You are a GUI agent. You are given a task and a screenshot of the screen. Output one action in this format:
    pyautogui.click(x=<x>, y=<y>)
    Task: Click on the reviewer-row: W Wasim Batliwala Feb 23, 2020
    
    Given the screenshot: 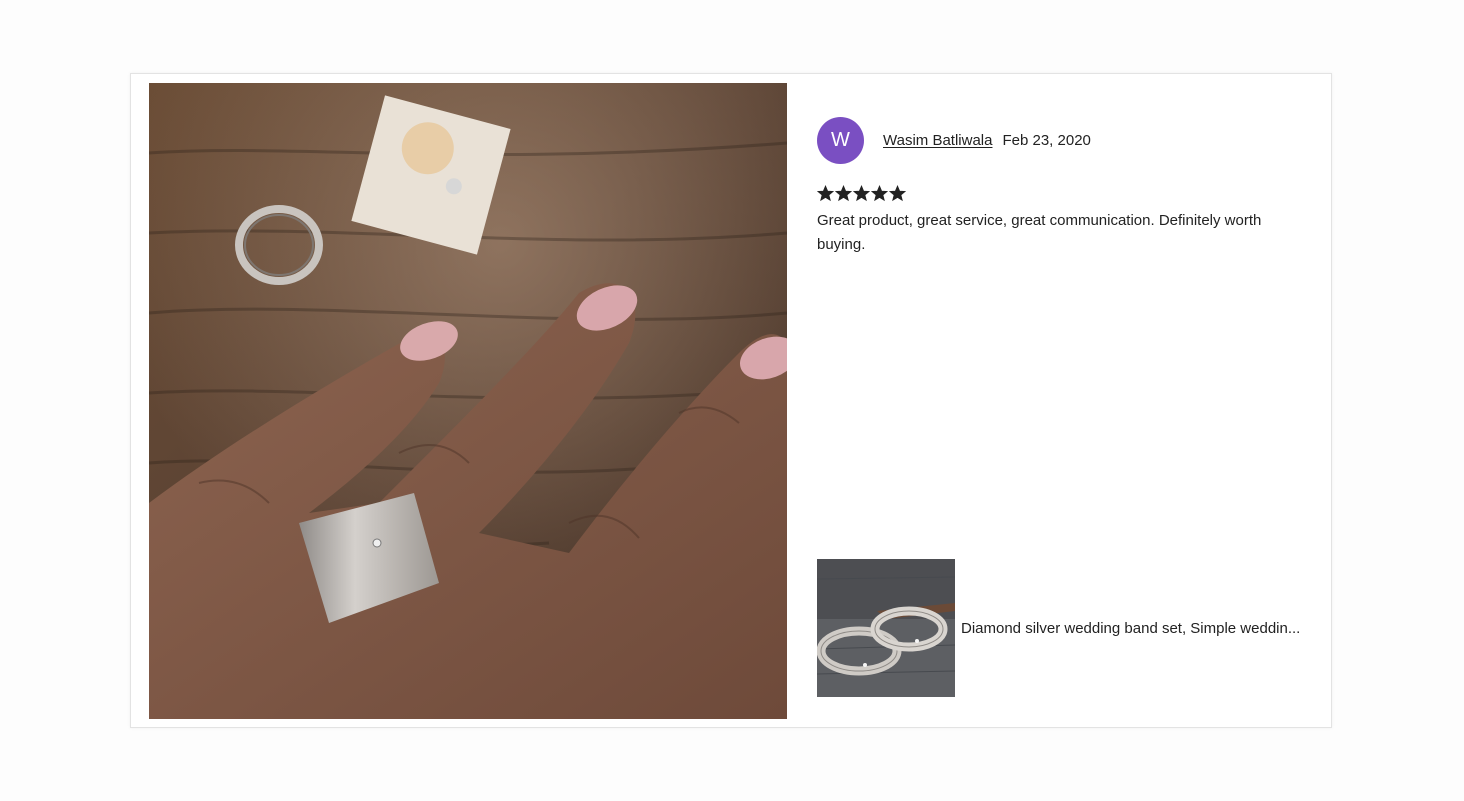 What is the action you would take?
    pyautogui.click(x=1062, y=140)
    